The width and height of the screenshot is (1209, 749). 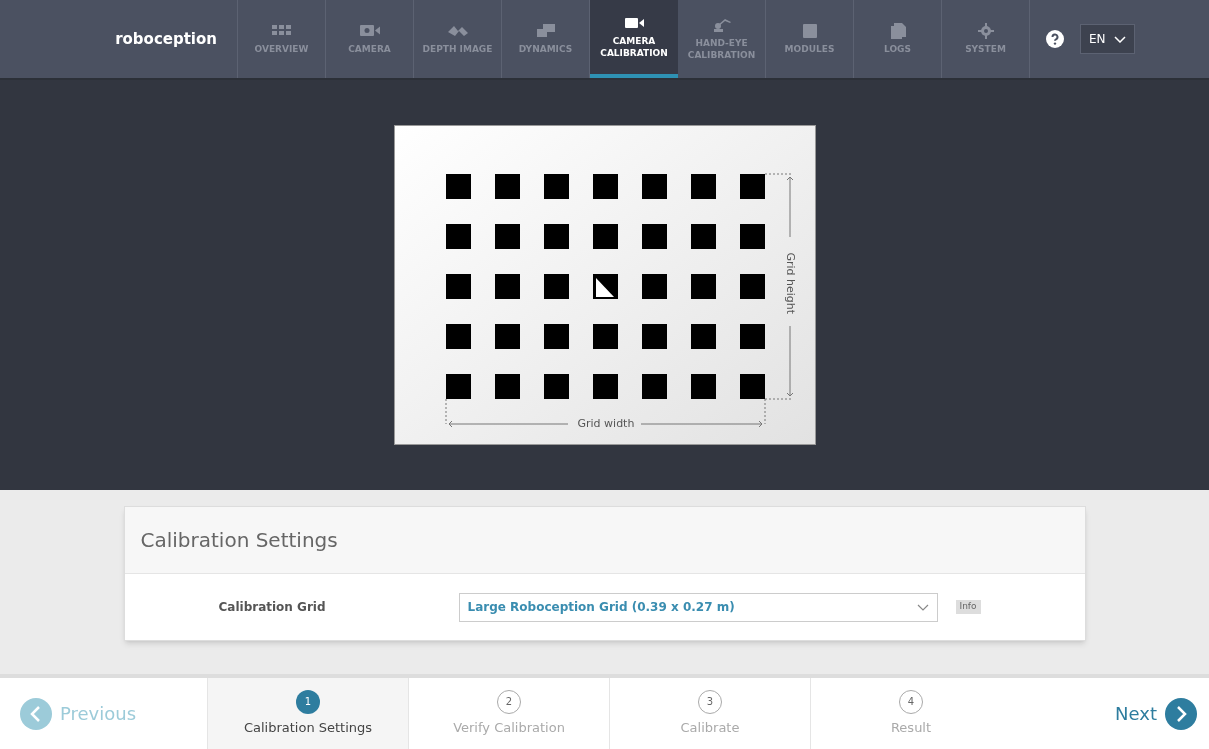 What do you see at coordinates (166, 39) in the screenshot?
I see `logo: roboception` at bounding box center [166, 39].